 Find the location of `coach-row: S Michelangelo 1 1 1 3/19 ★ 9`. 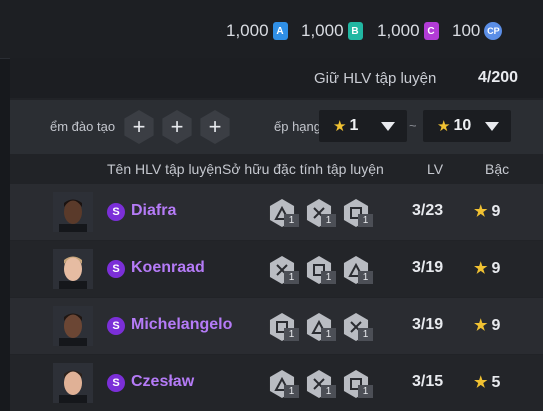

coach-row: S Michelangelo 1 1 1 3/19 ★ 9 is located at coordinates (276, 326).